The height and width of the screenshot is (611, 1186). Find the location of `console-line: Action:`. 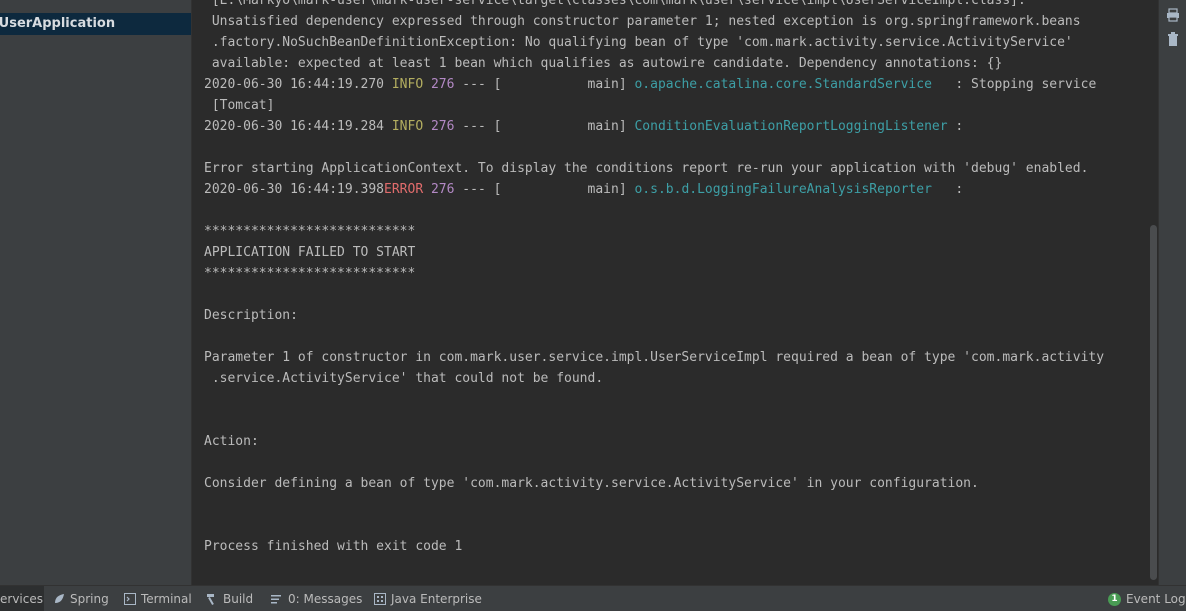

console-line: Action: is located at coordinates (231, 441).